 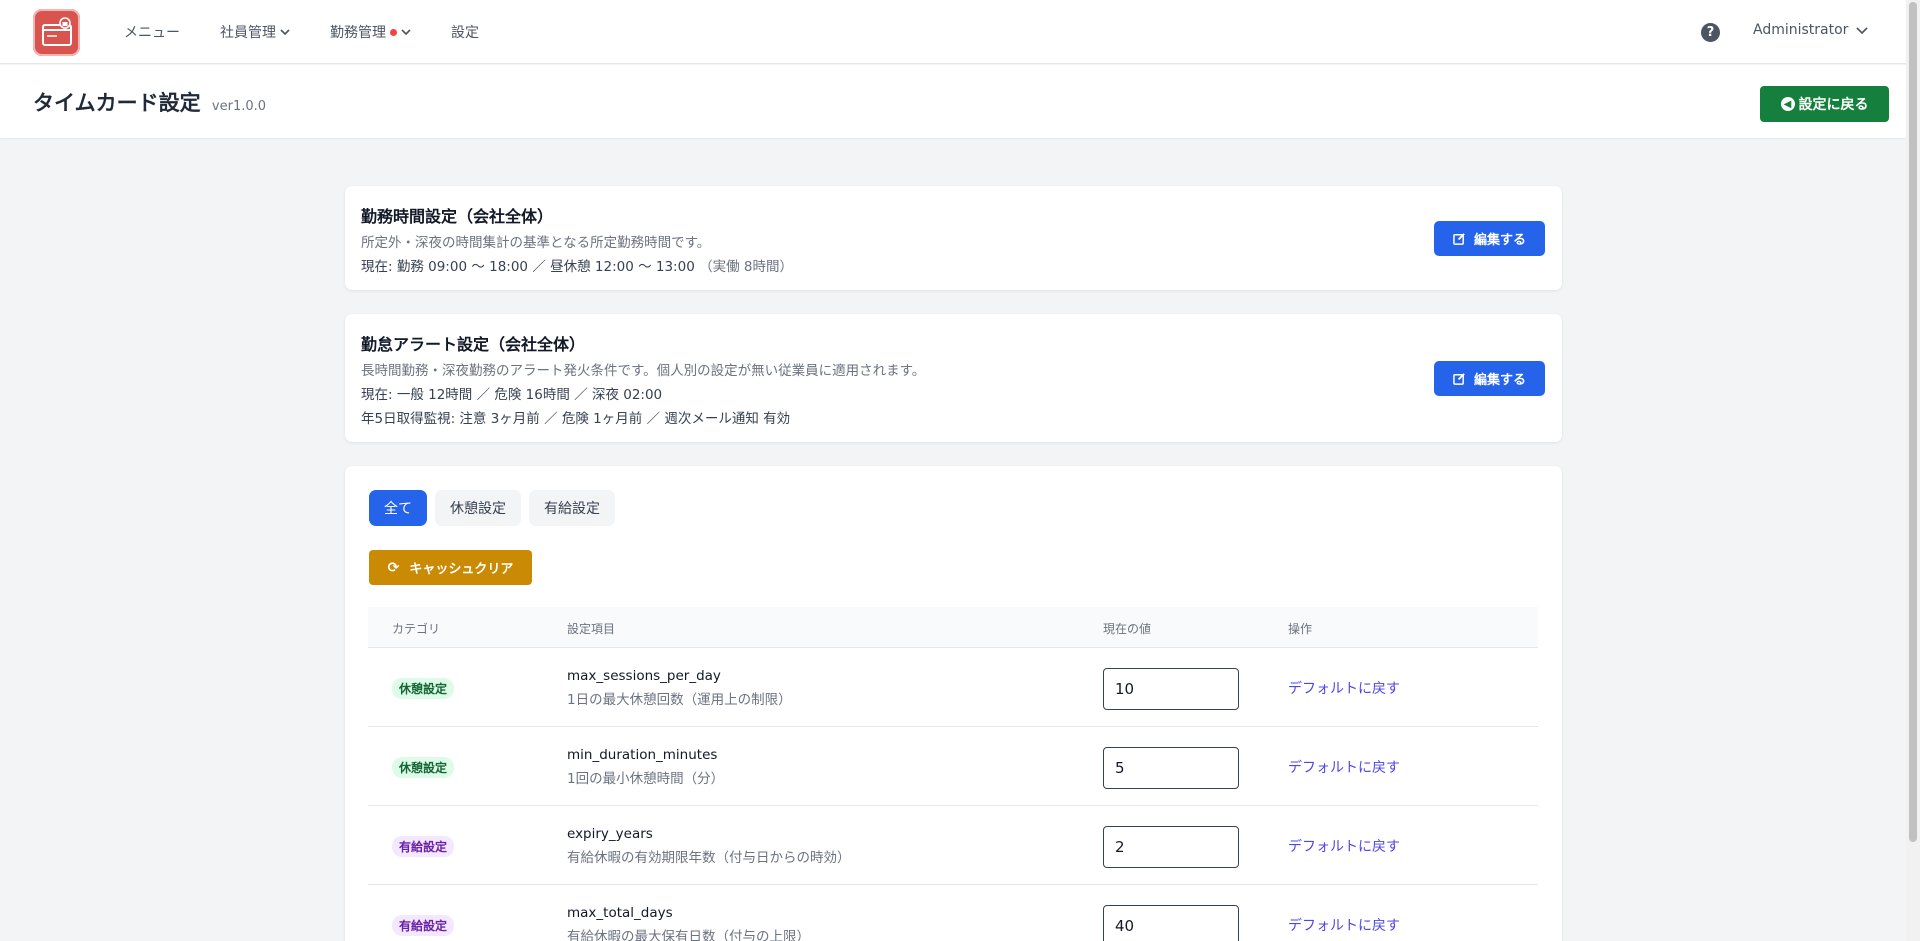 What do you see at coordinates (358, 33) in the screenshot?
I see `nav-attendance-label: 勤務管理` at bounding box center [358, 33].